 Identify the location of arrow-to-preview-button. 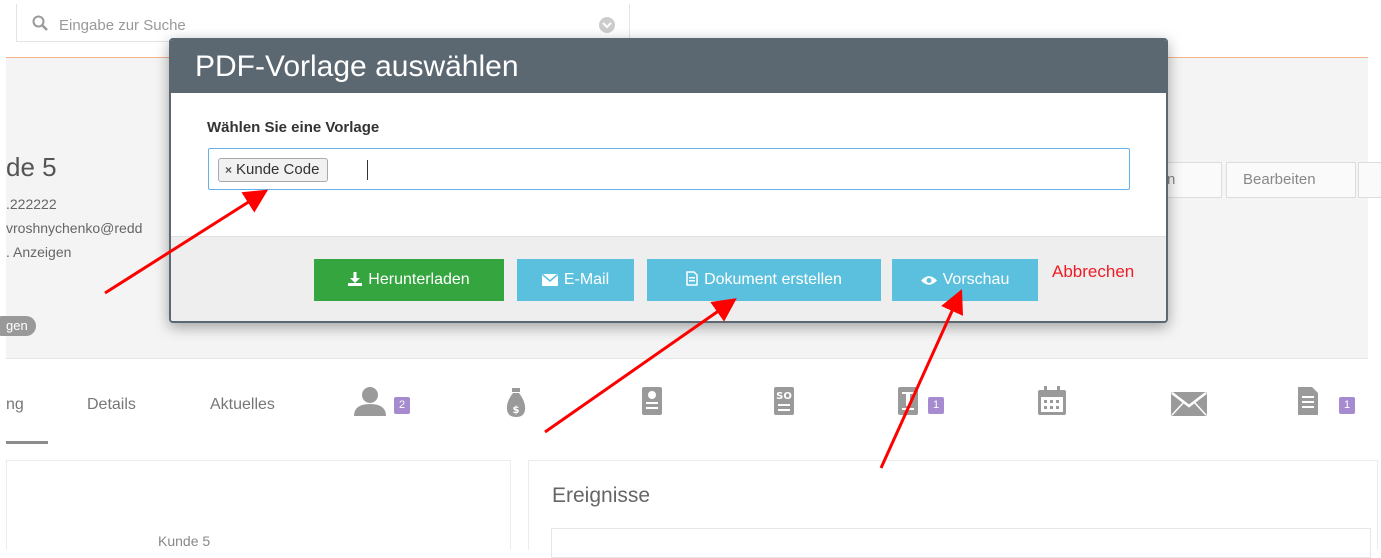
(921, 379).